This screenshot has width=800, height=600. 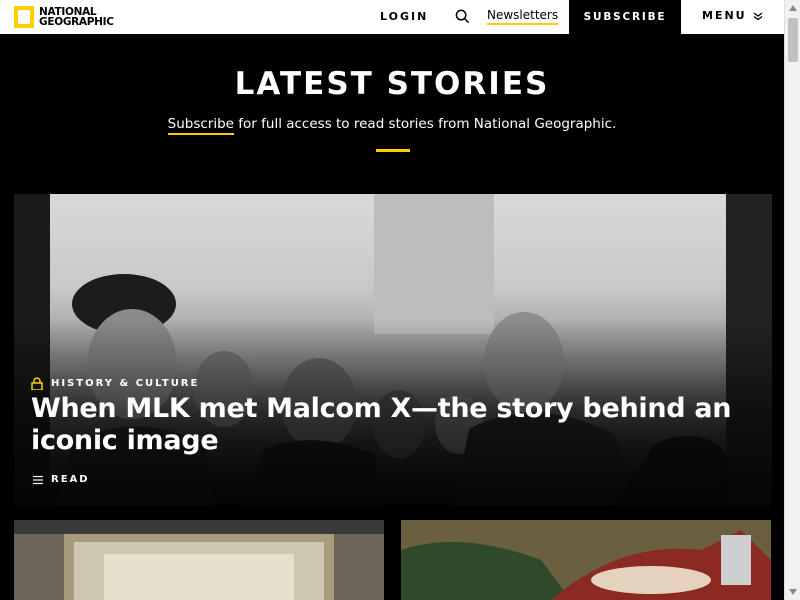 I want to click on subscribe-link: Subscribe, so click(x=200, y=125).